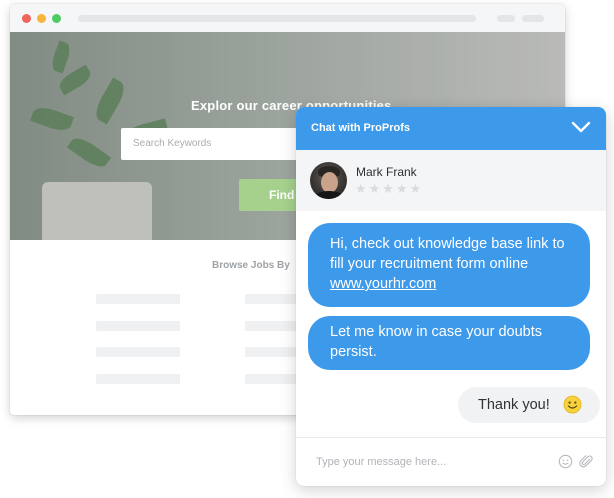 The image size is (614, 498). Describe the element at coordinates (277, 18) in the screenshot. I see `address-bar-placeholder` at that location.